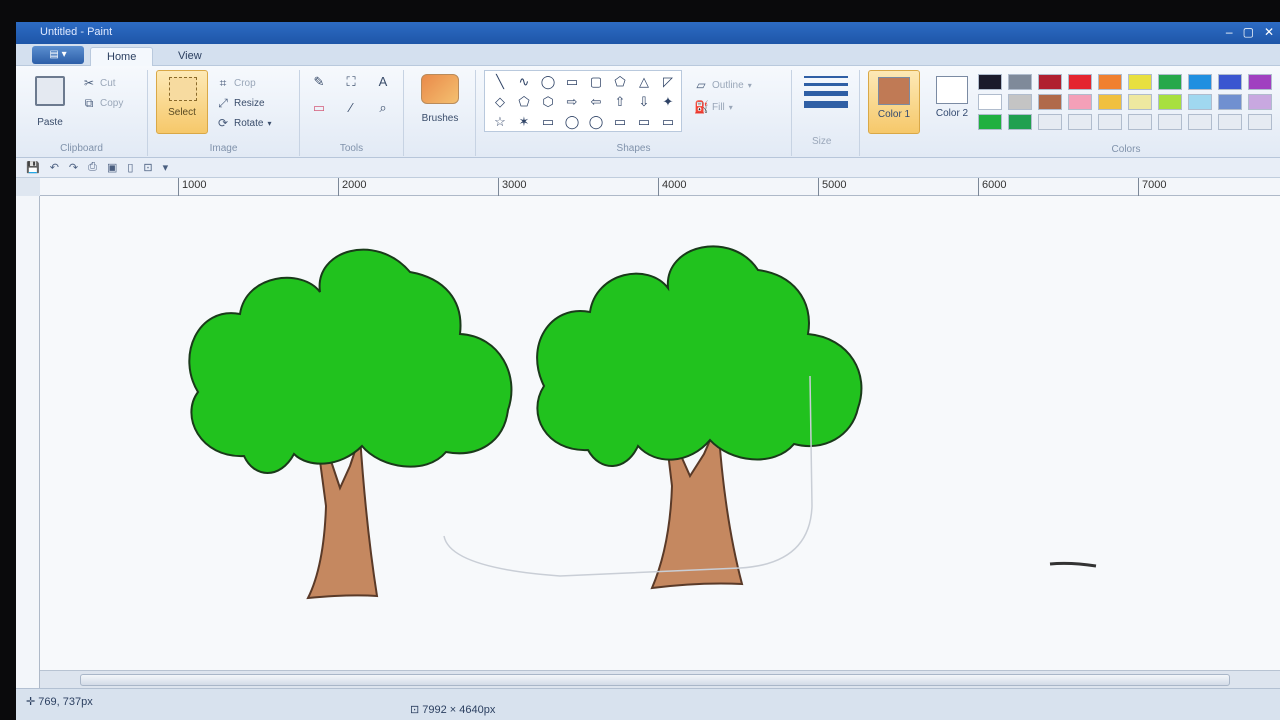  I want to click on eraser-icon: ▭, so click(319, 108).